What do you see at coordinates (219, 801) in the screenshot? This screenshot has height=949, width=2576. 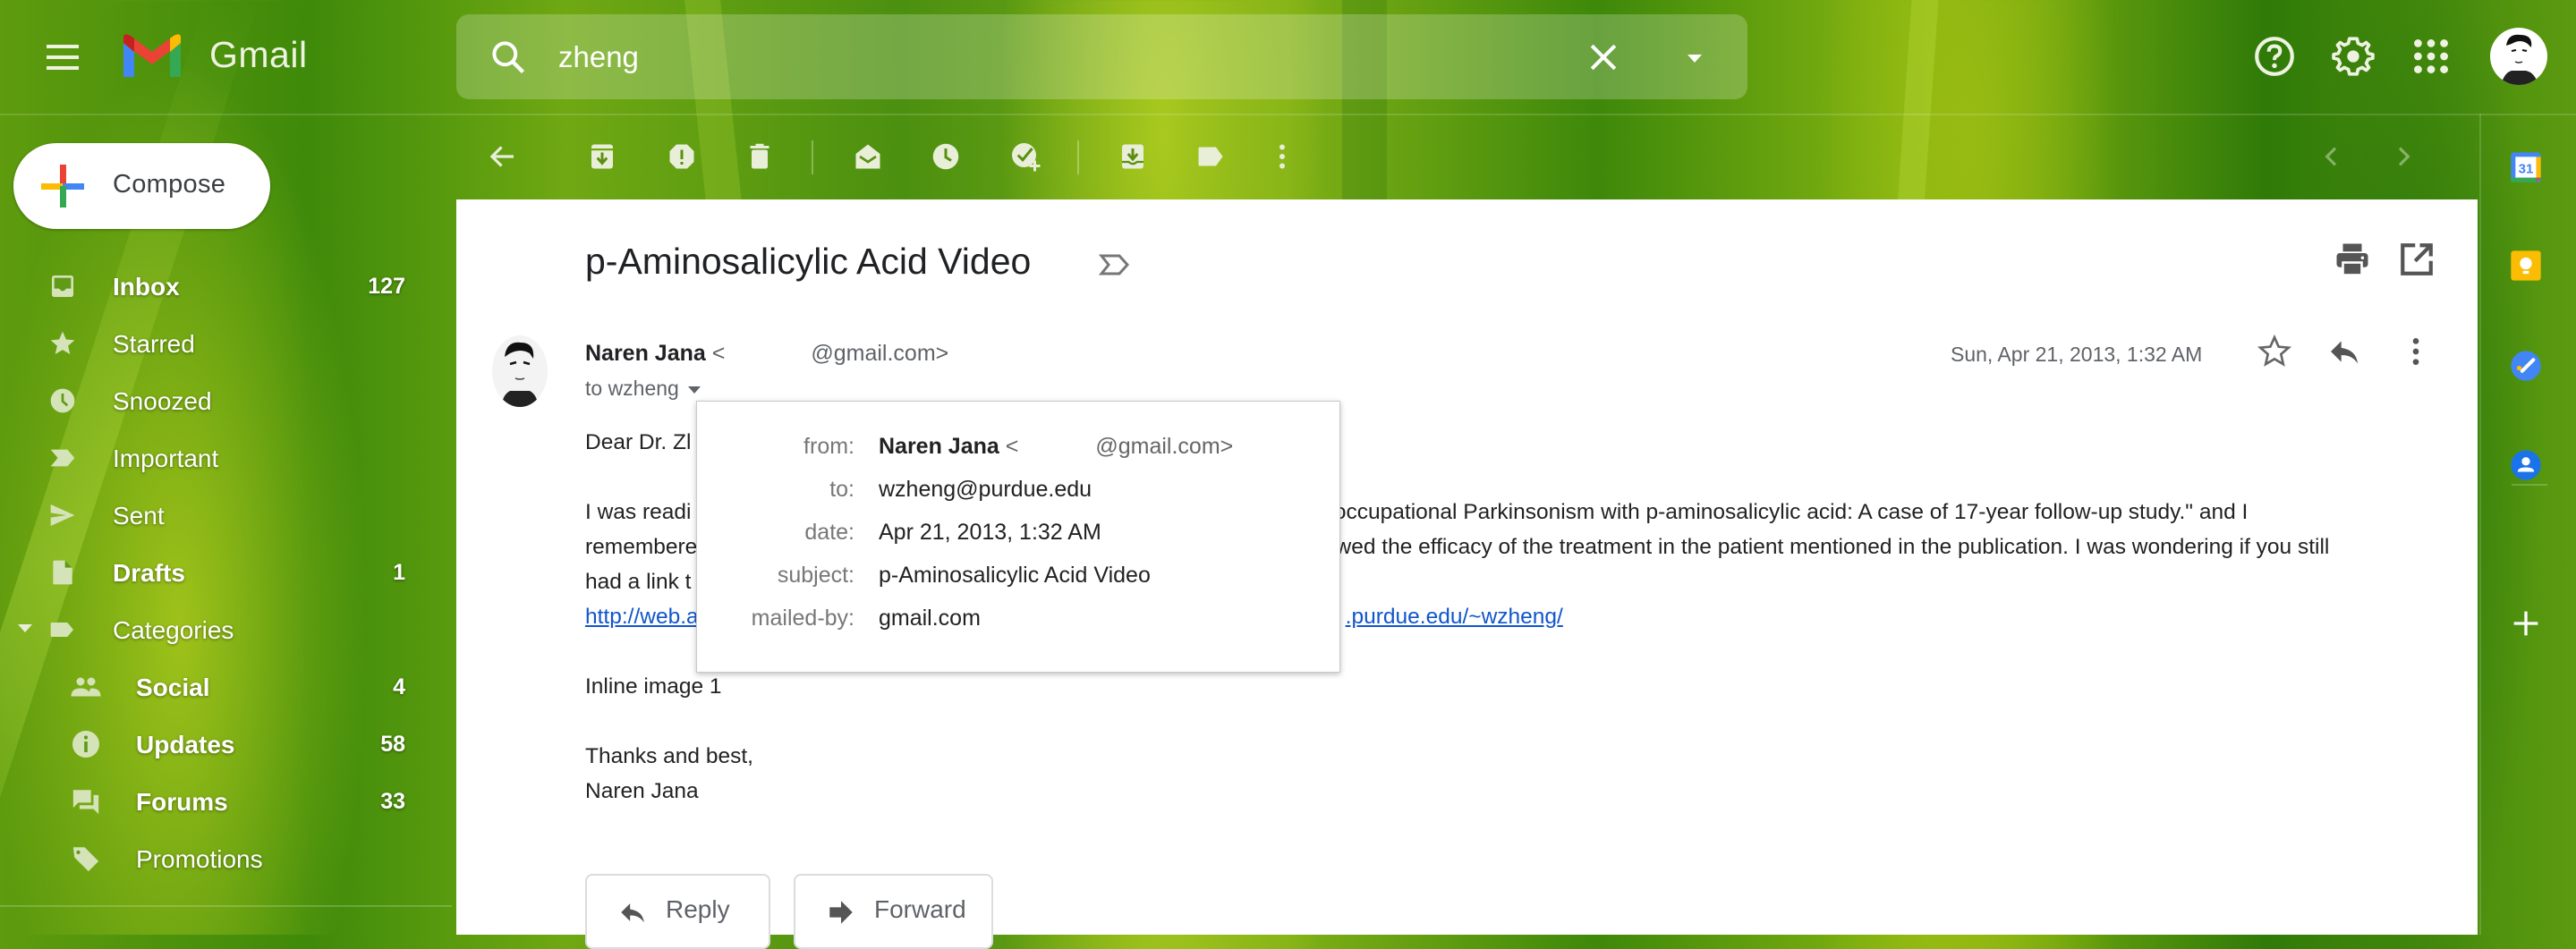 I see `sidebar-item-forums: Forums 33` at bounding box center [219, 801].